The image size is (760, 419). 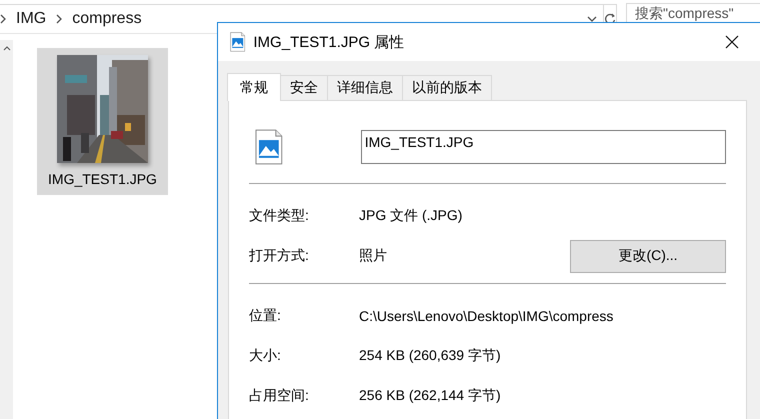 I want to click on file-name-field: IMG_TEST1.JPG, so click(x=543, y=147).